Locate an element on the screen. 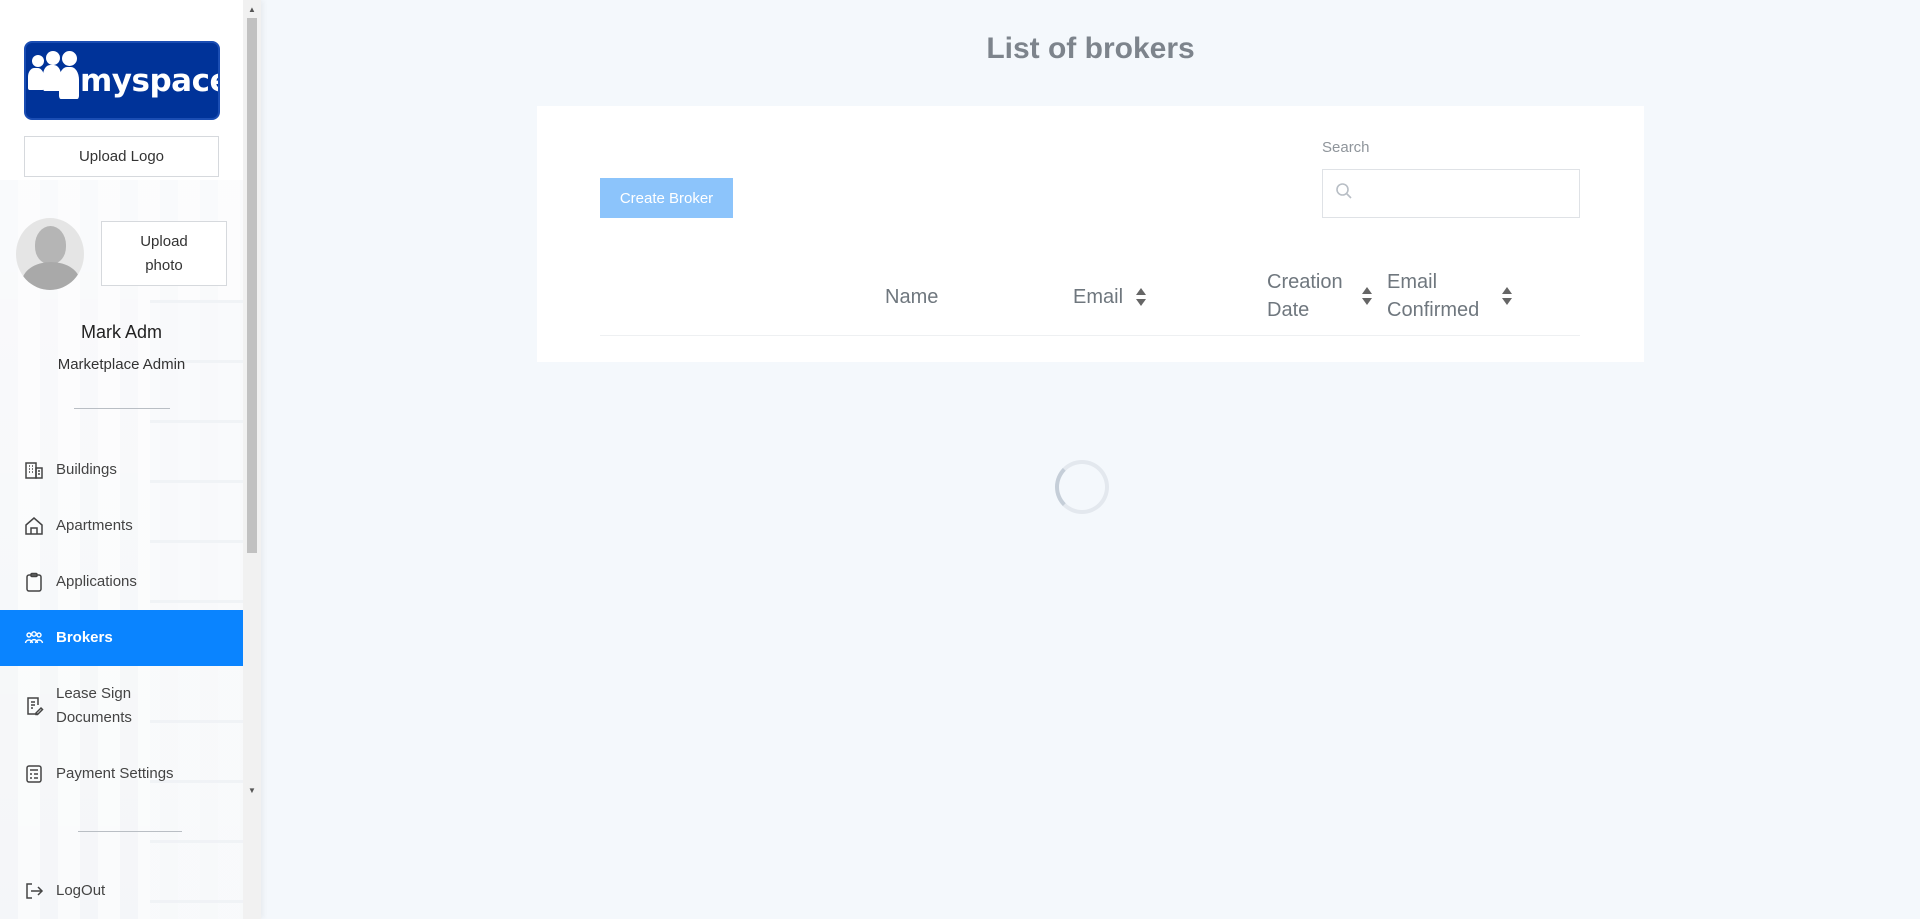  calculator-icon is located at coordinates (34, 774).